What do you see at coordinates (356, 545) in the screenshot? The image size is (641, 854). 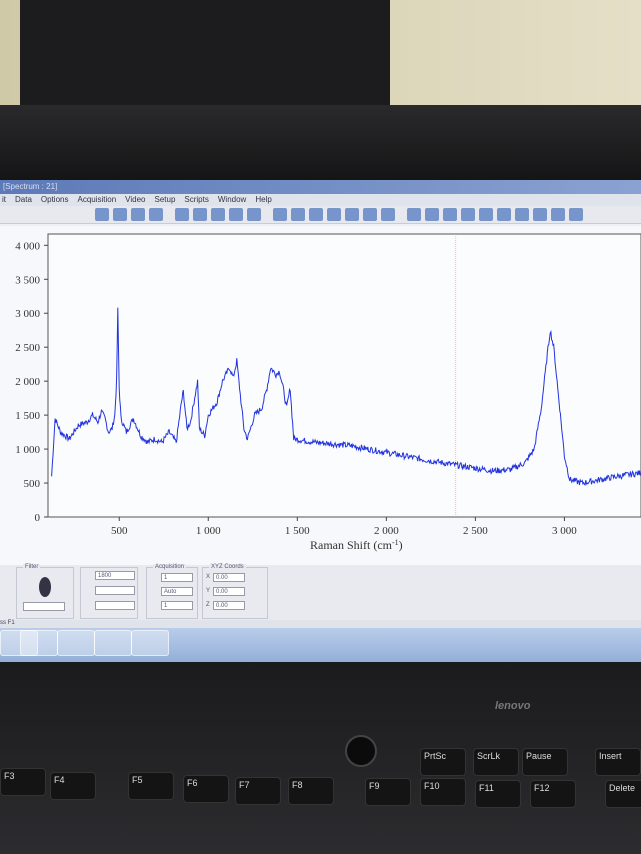 I see `x-axis-label: Raman Shift (cm-1)` at bounding box center [356, 545].